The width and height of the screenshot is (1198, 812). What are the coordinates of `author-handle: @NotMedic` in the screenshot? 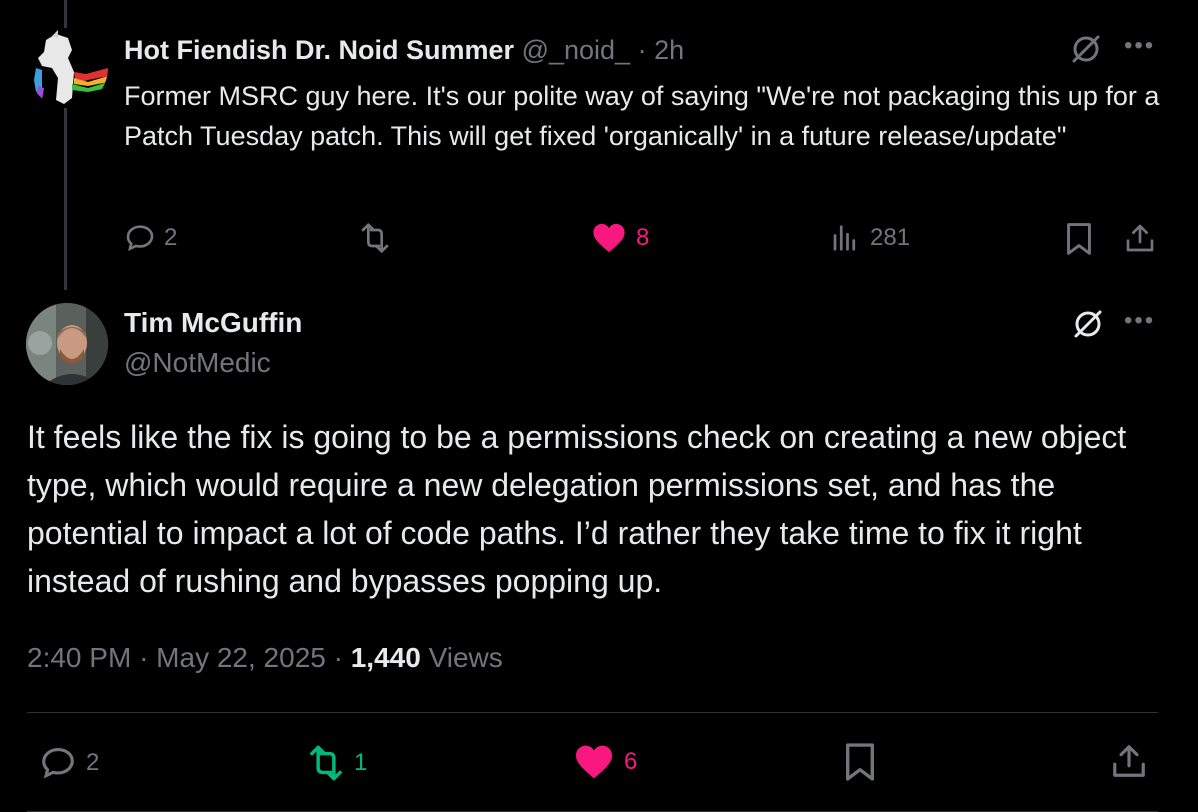 It's located at (197, 363).